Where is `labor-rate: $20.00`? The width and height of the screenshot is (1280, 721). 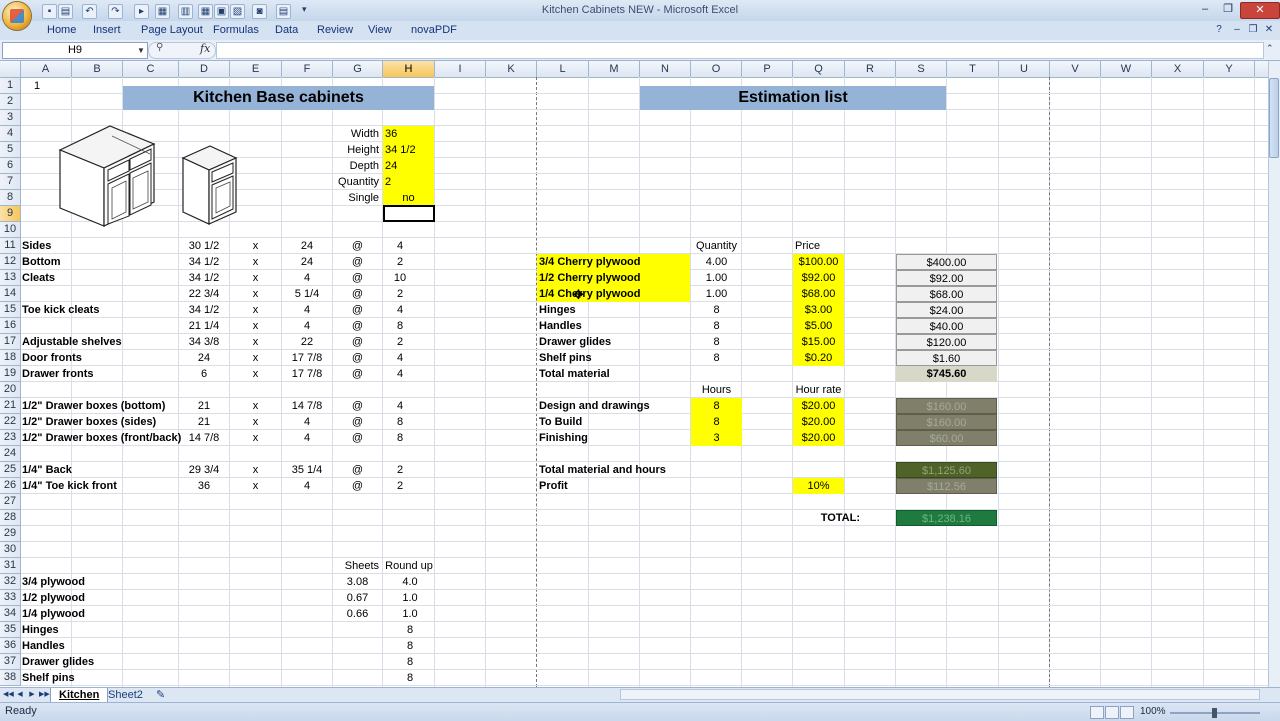
labor-rate: $20.00 is located at coordinates (818, 422).